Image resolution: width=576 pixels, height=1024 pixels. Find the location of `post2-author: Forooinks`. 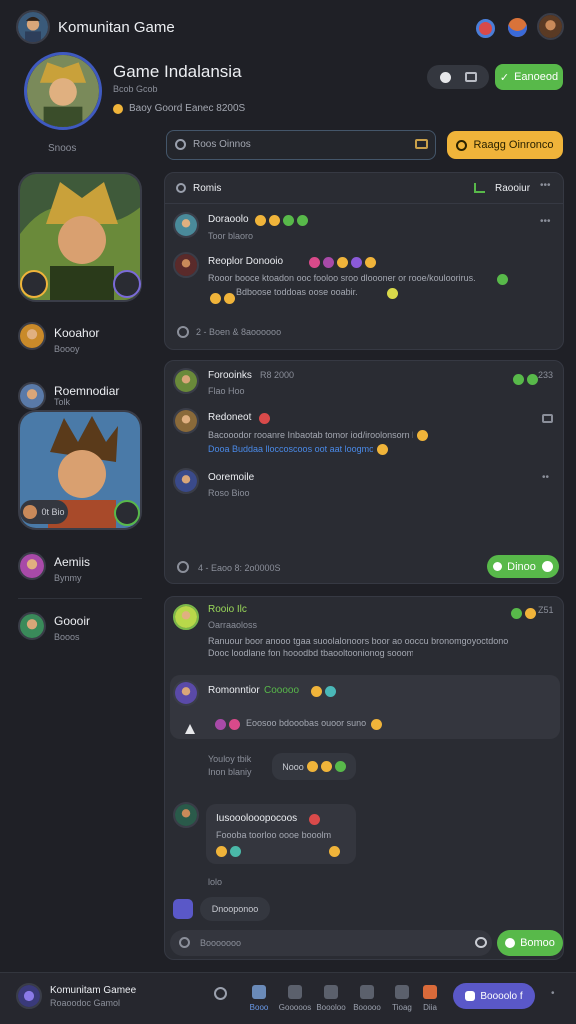

post2-author: Forooinks is located at coordinates (230, 375).